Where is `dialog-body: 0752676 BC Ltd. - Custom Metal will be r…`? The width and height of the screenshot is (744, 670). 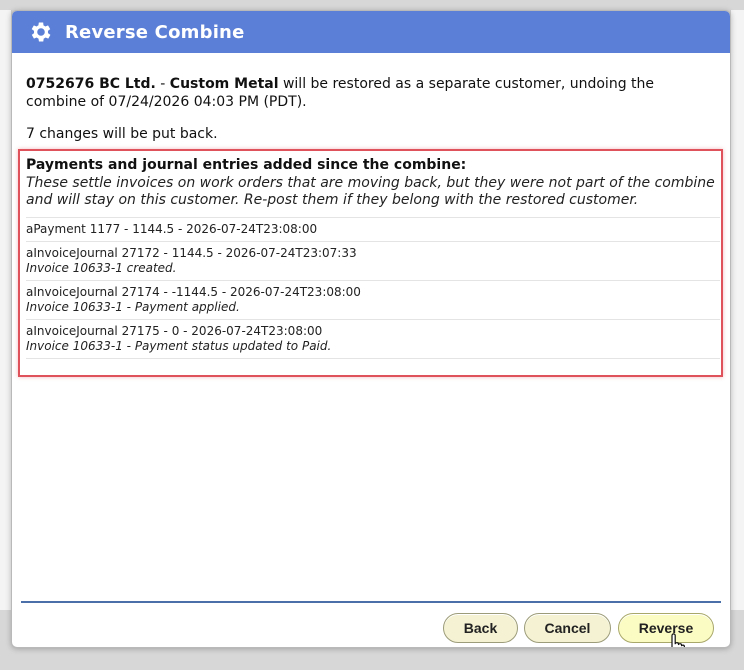 dialog-body: 0752676 BC Ltd. - Custom Metal will be r… is located at coordinates (372, 109).